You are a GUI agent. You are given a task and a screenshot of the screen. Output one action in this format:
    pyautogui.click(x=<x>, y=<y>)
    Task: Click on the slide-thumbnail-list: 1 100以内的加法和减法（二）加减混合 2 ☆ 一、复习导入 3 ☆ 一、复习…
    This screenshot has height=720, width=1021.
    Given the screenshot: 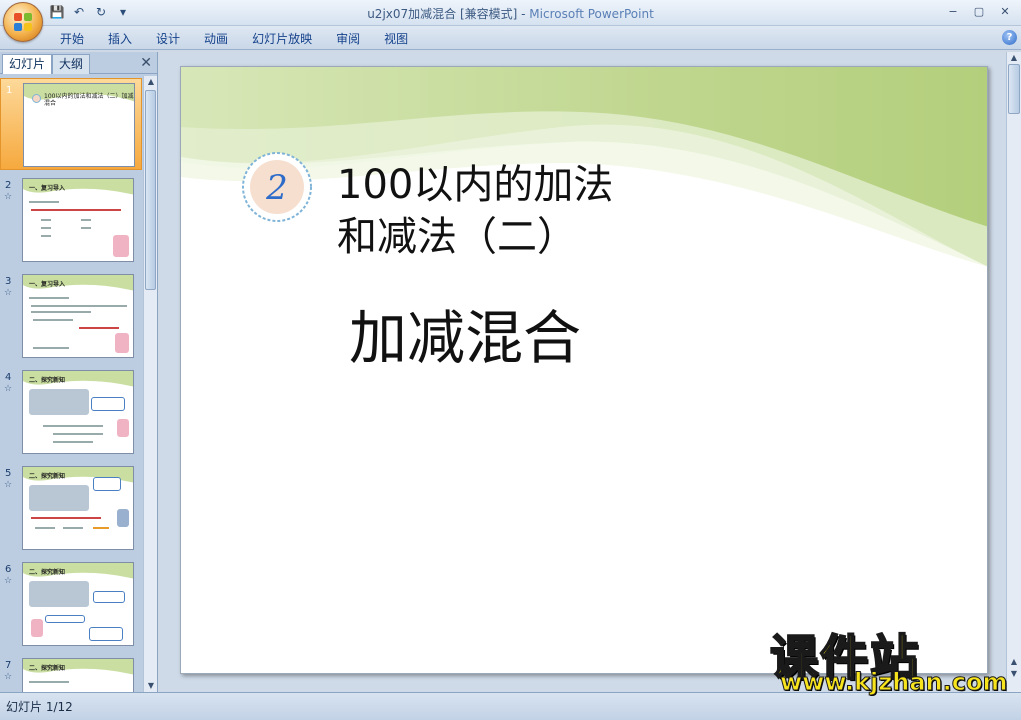 What is the action you would take?
    pyautogui.click(x=71, y=384)
    